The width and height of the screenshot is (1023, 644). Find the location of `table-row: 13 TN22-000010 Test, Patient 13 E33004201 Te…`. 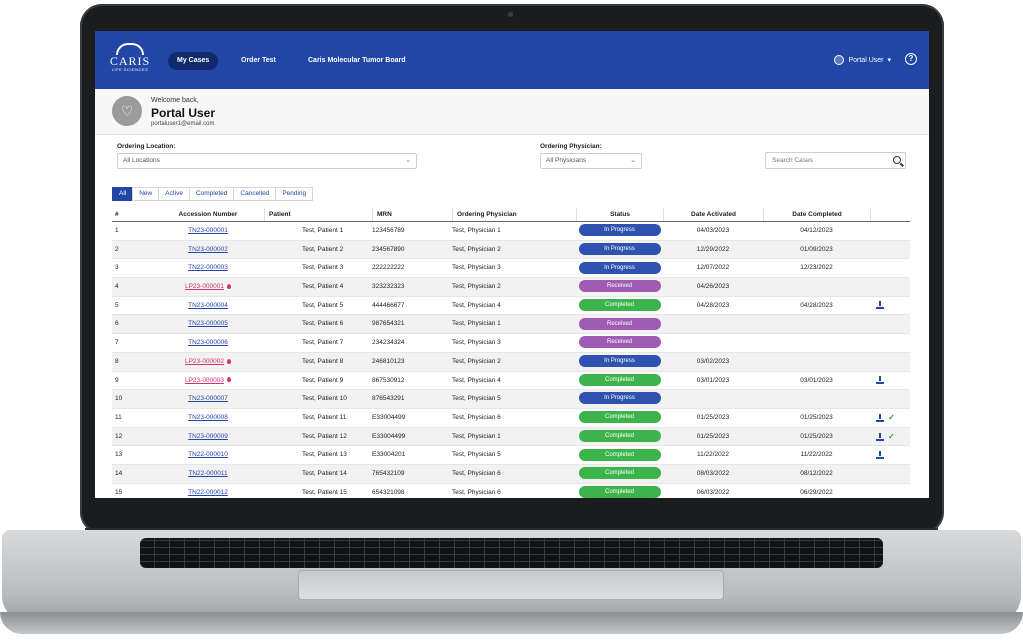

table-row: 13 TN22-000010 Test, Patient 13 E33004201 Te… is located at coordinates (511, 455).